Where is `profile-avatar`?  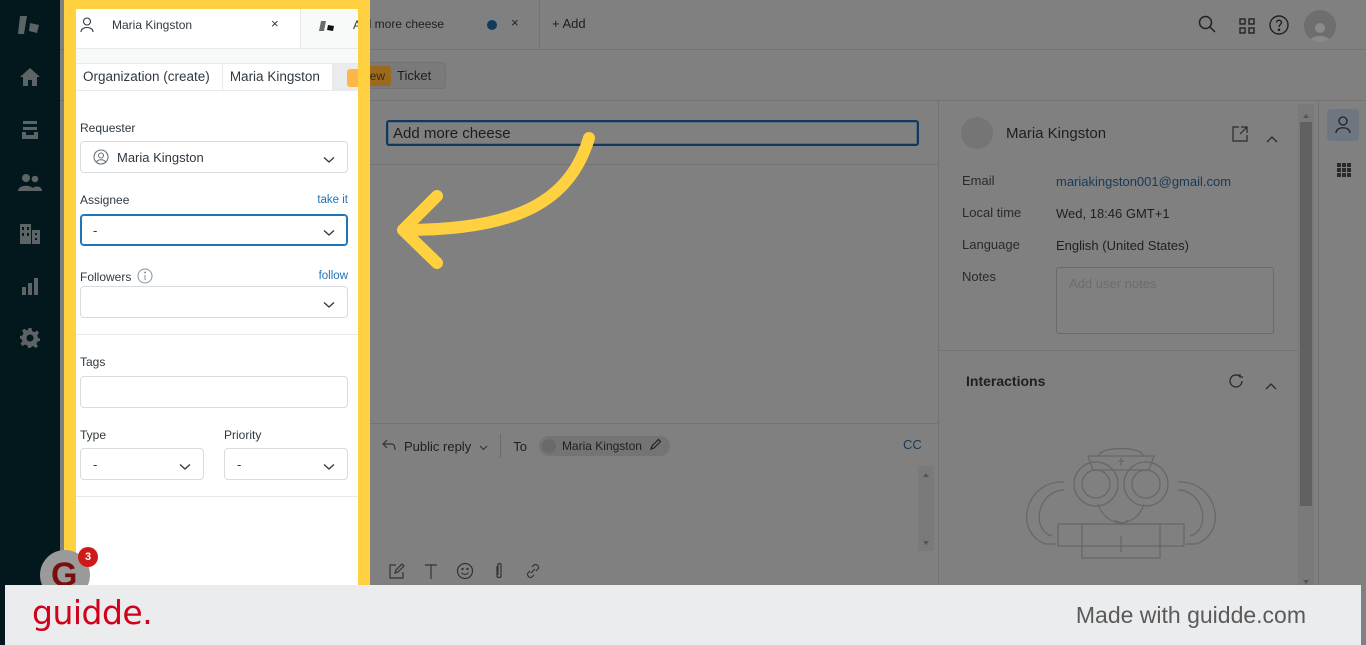 profile-avatar is located at coordinates (1320, 26).